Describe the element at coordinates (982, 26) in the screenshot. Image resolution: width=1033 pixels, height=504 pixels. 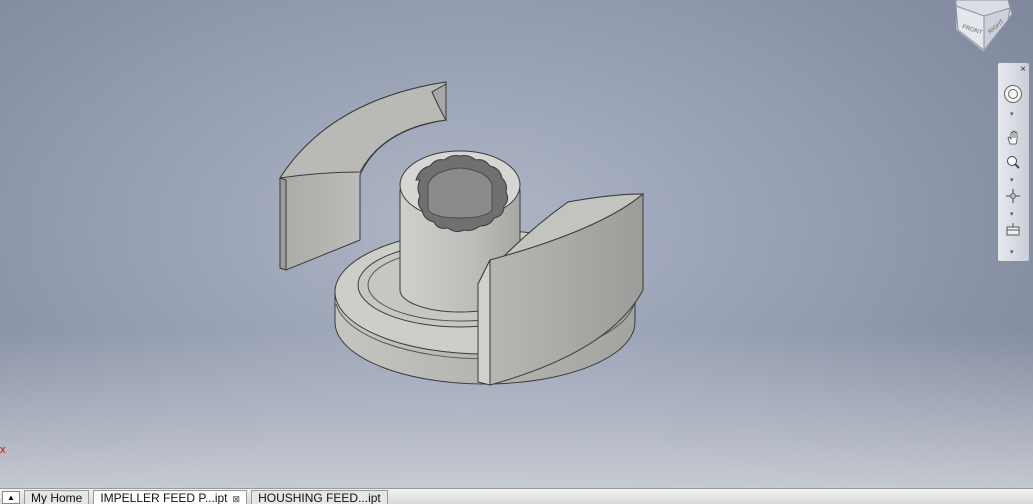
I see `view-cube: FRONT RIGHT` at that location.